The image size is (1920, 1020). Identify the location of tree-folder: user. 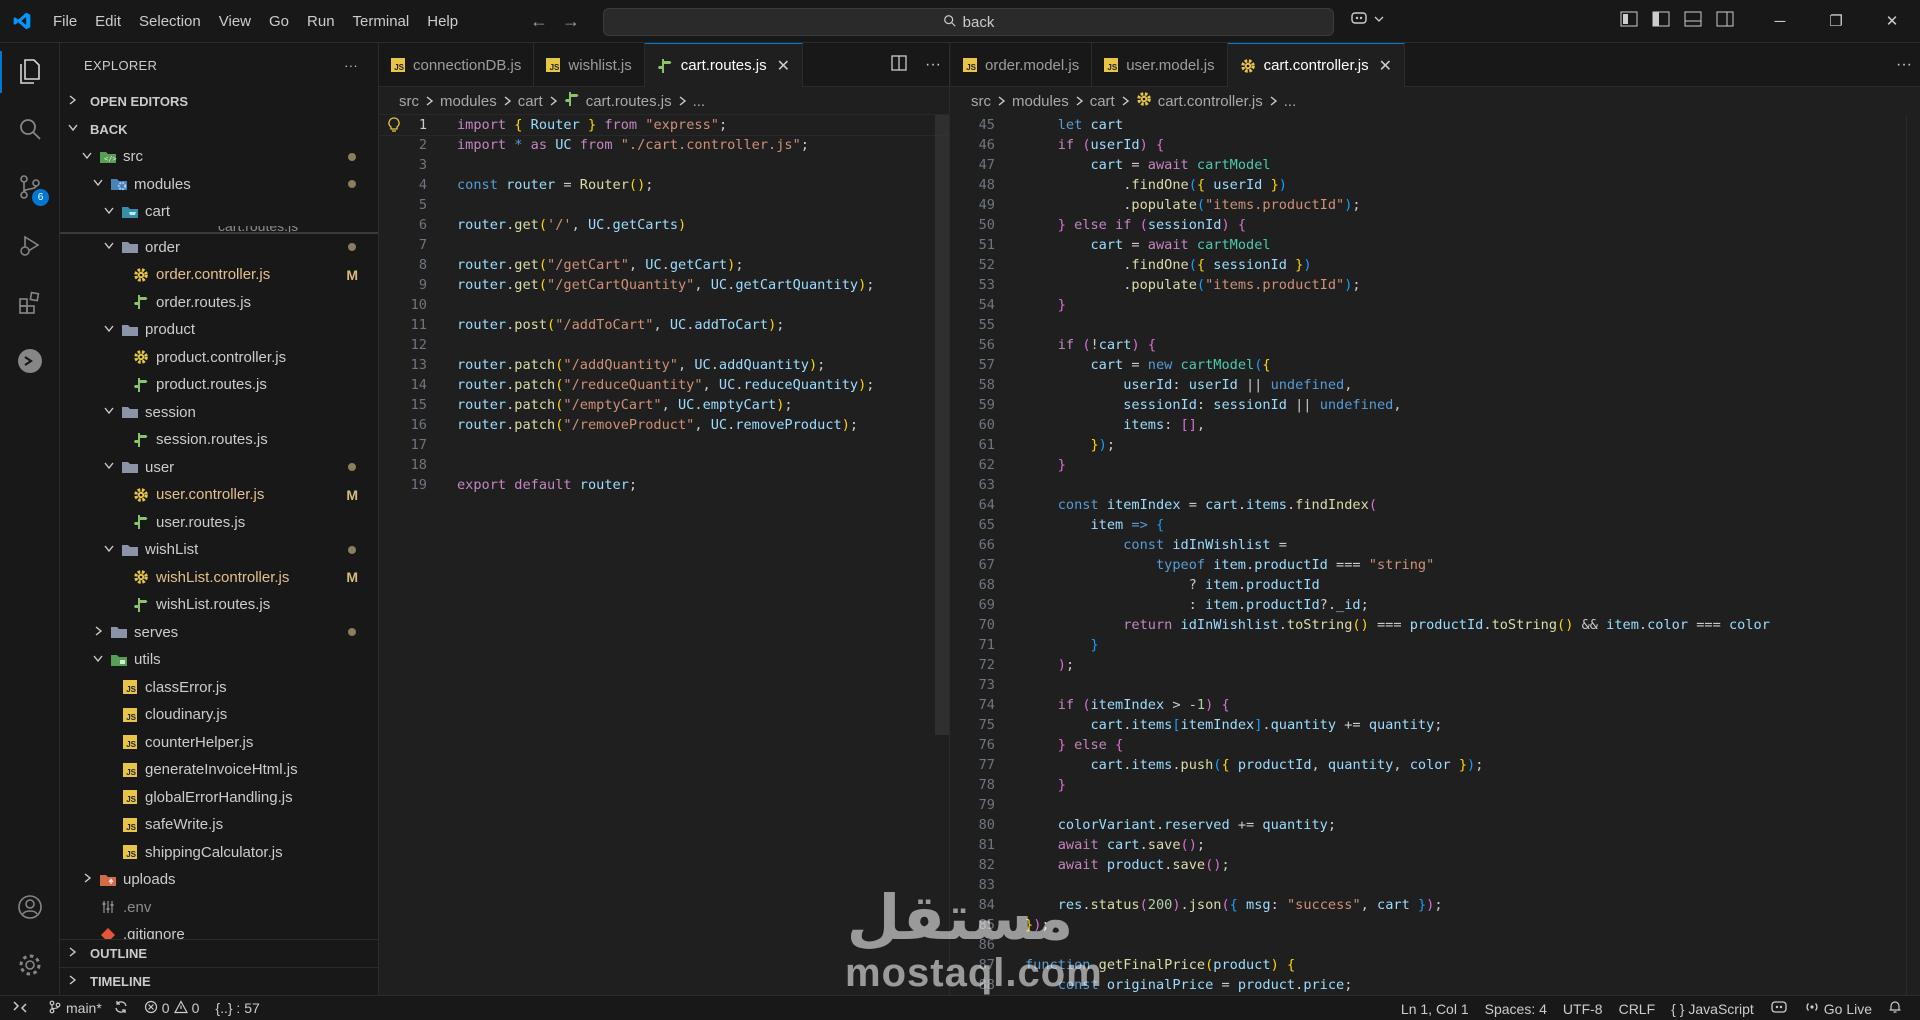
(219, 468).